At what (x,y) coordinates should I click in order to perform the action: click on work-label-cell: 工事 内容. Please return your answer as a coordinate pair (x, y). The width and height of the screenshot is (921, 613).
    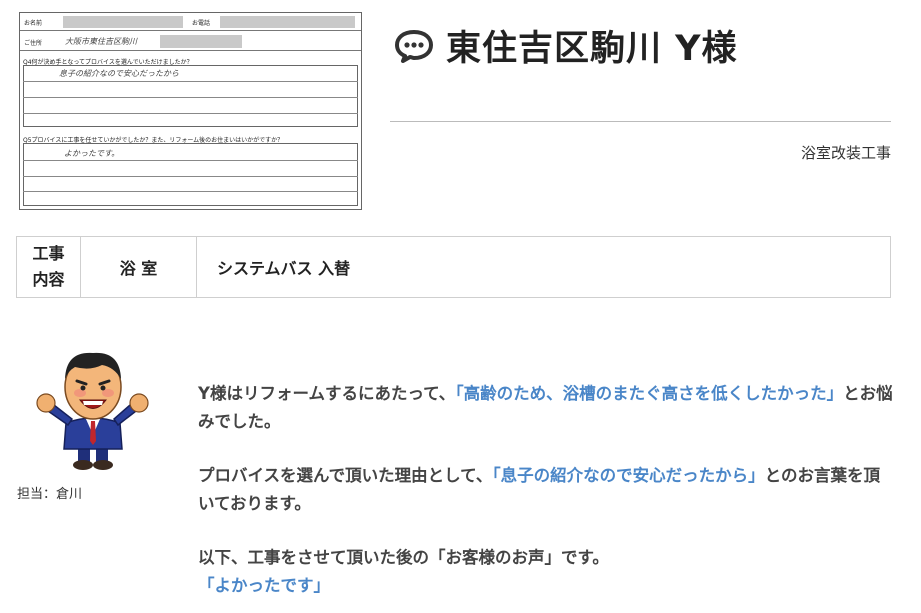
    Looking at the image, I should click on (49, 267).